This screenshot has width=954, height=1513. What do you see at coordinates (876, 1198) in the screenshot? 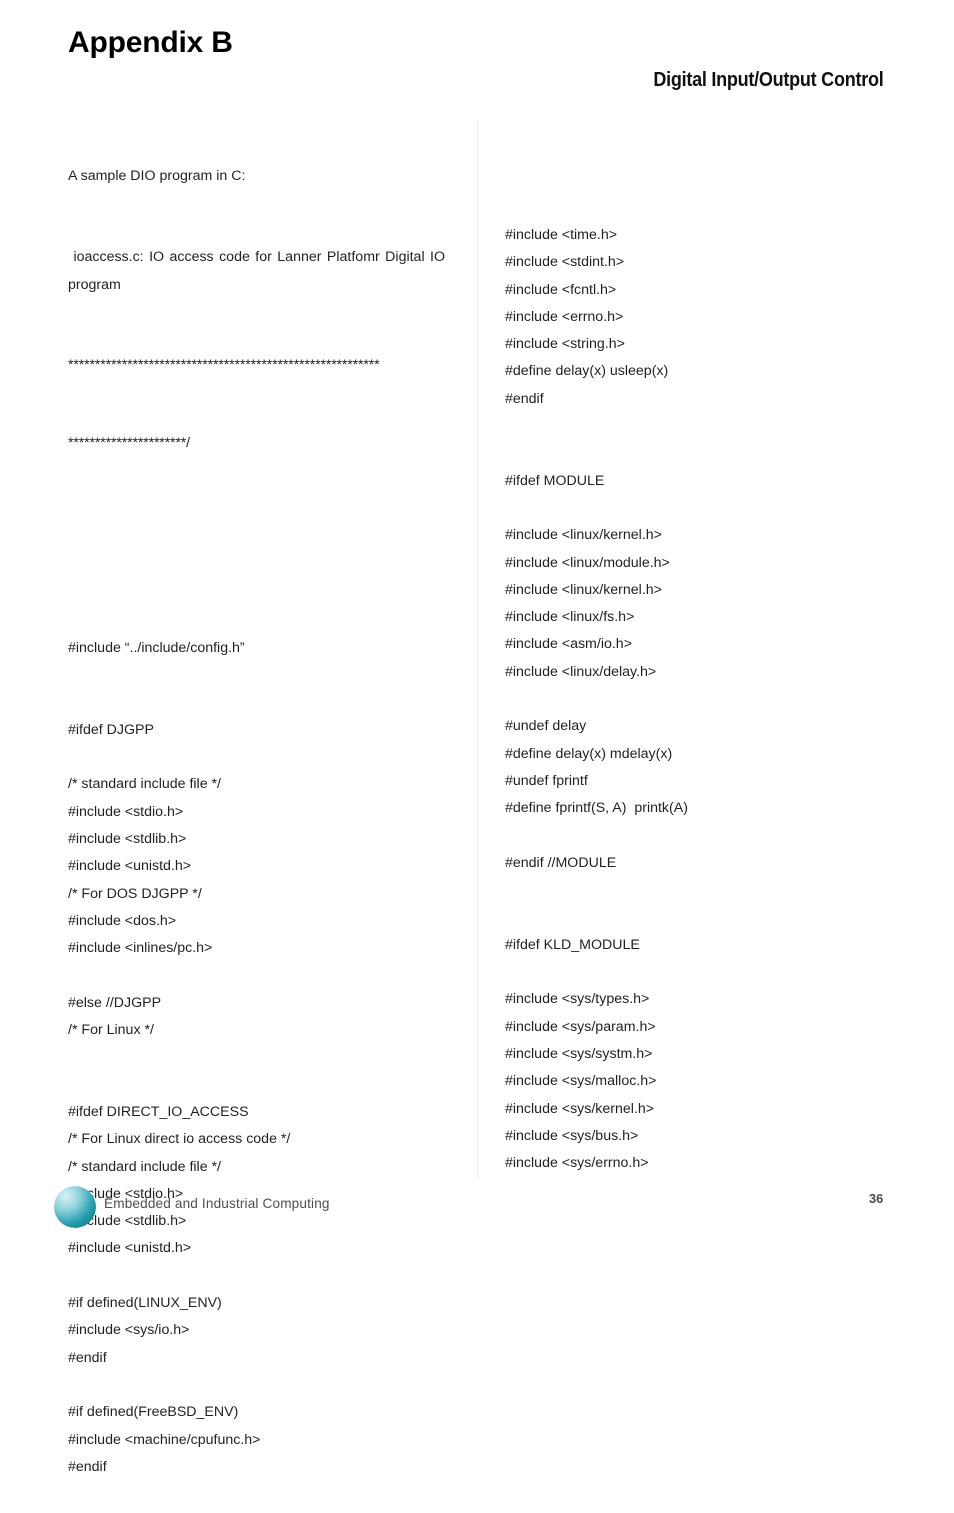
I see `page-number: 36` at bounding box center [876, 1198].